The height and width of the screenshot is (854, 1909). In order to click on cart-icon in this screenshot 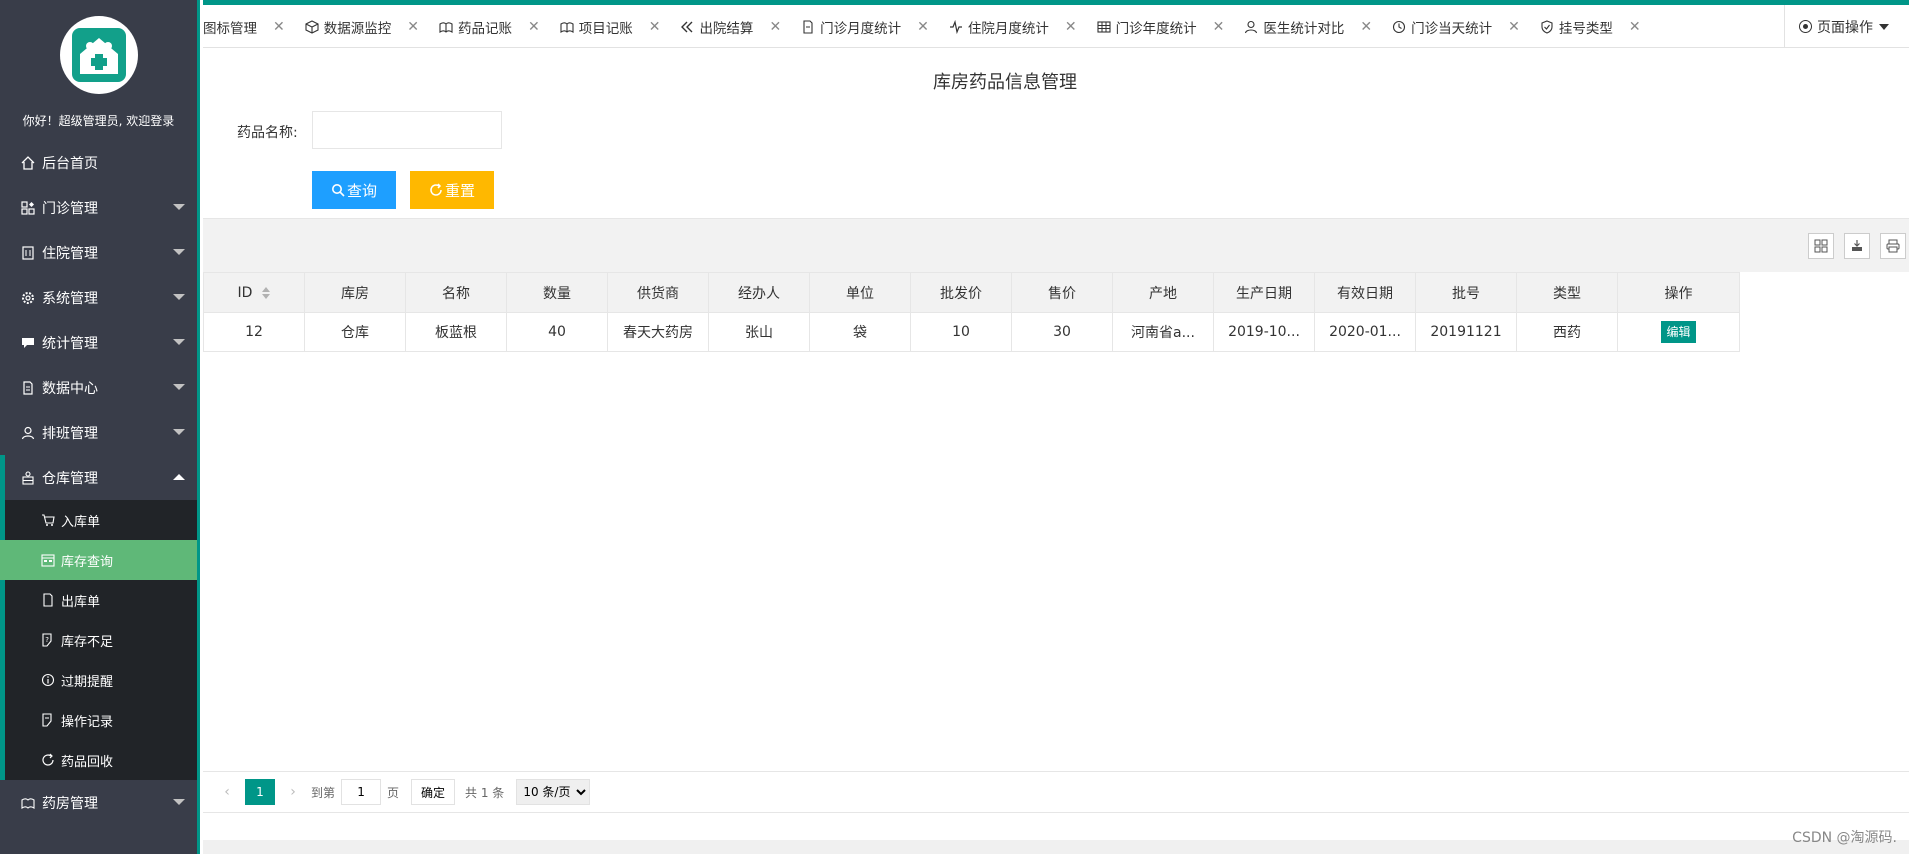, I will do `click(47, 520)`.